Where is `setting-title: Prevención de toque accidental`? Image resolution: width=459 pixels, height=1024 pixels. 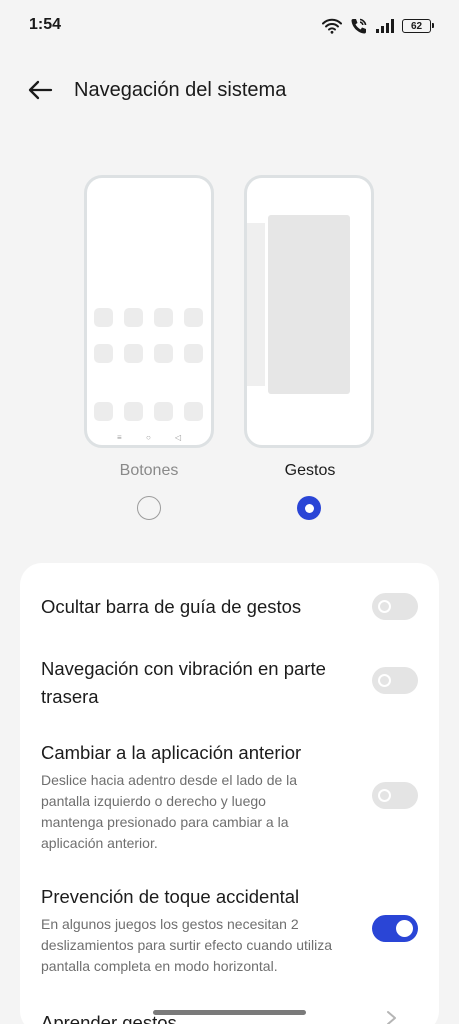
setting-title: Prevención de toque accidental is located at coordinates (170, 896).